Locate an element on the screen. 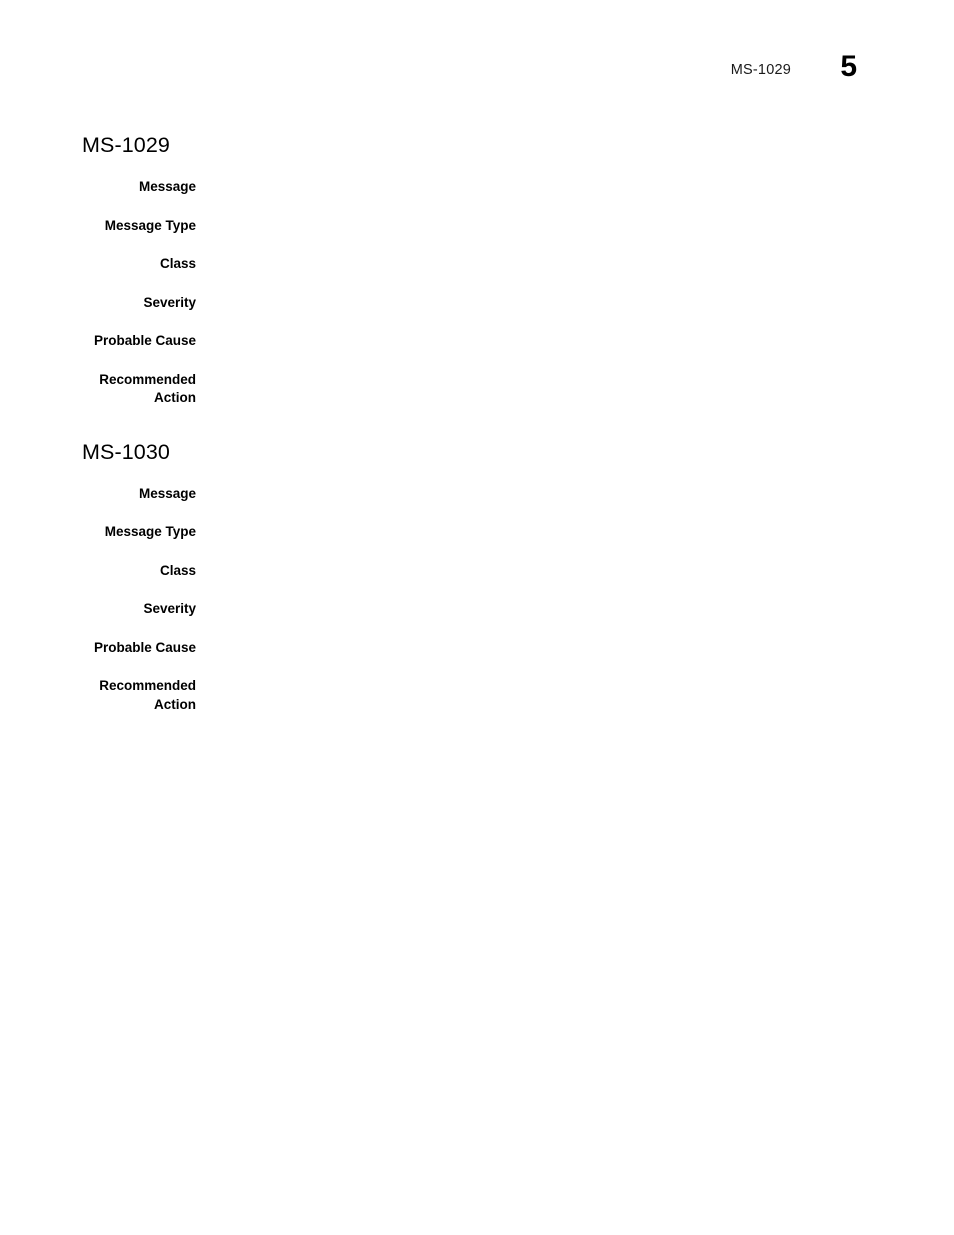 This screenshot has height=1235, width=954. header-running-title: MS-1029 is located at coordinates (760, 70).